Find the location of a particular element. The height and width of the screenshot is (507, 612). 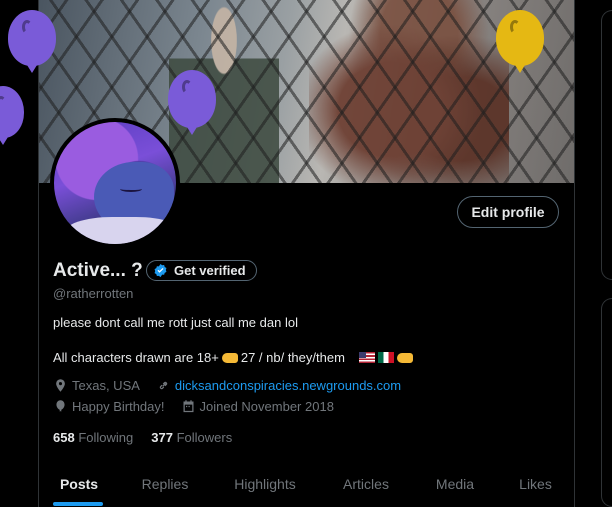

following-count: 658 is located at coordinates (64, 437).